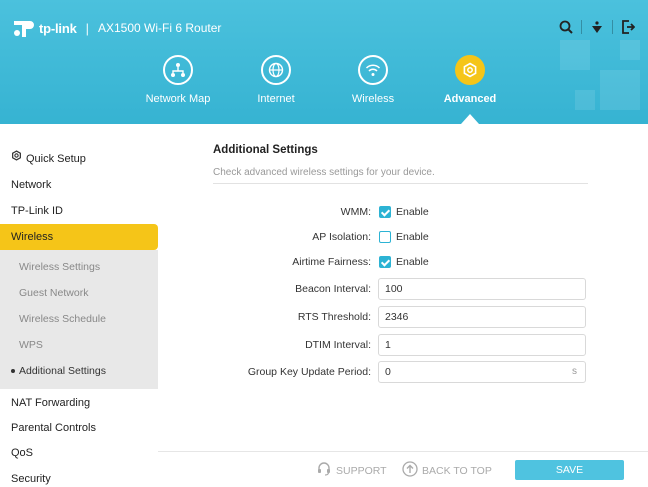 This screenshot has width=648, height=487. I want to click on rts-threshold-row: RTS Threshold: 2346, so click(403, 317).